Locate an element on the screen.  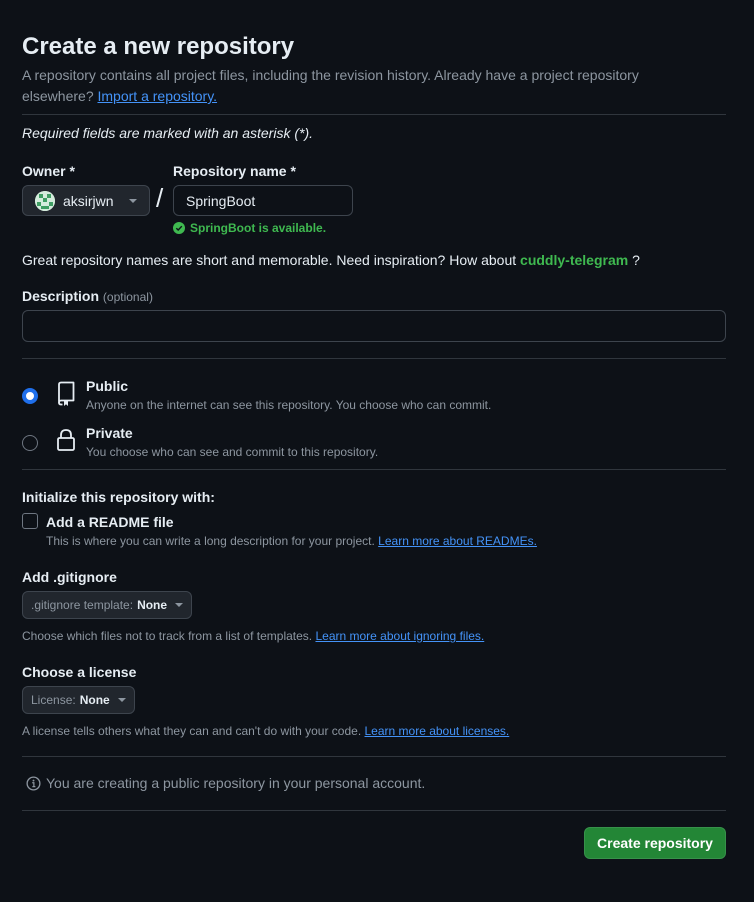
create-repository-button: Create repository is located at coordinates (655, 843).